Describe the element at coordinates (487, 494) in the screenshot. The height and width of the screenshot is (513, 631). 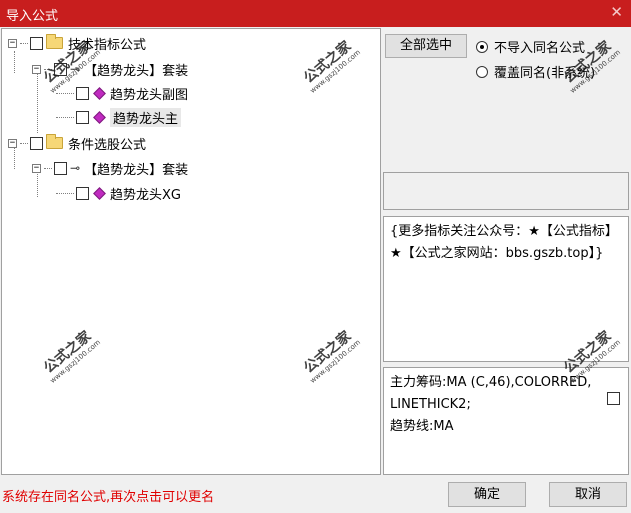
I see `ok-button: 确定` at that location.